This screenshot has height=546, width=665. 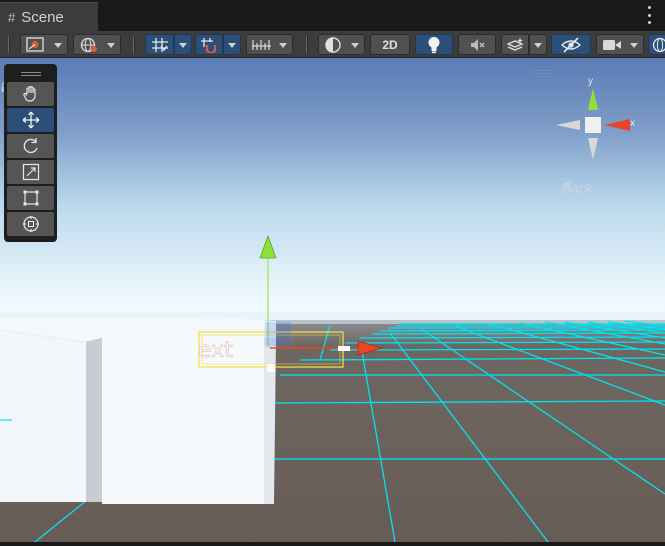 I want to click on tool-palette, so click(x=30, y=153).